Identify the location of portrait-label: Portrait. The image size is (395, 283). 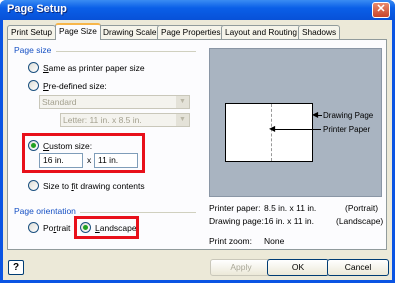
(56, 228).